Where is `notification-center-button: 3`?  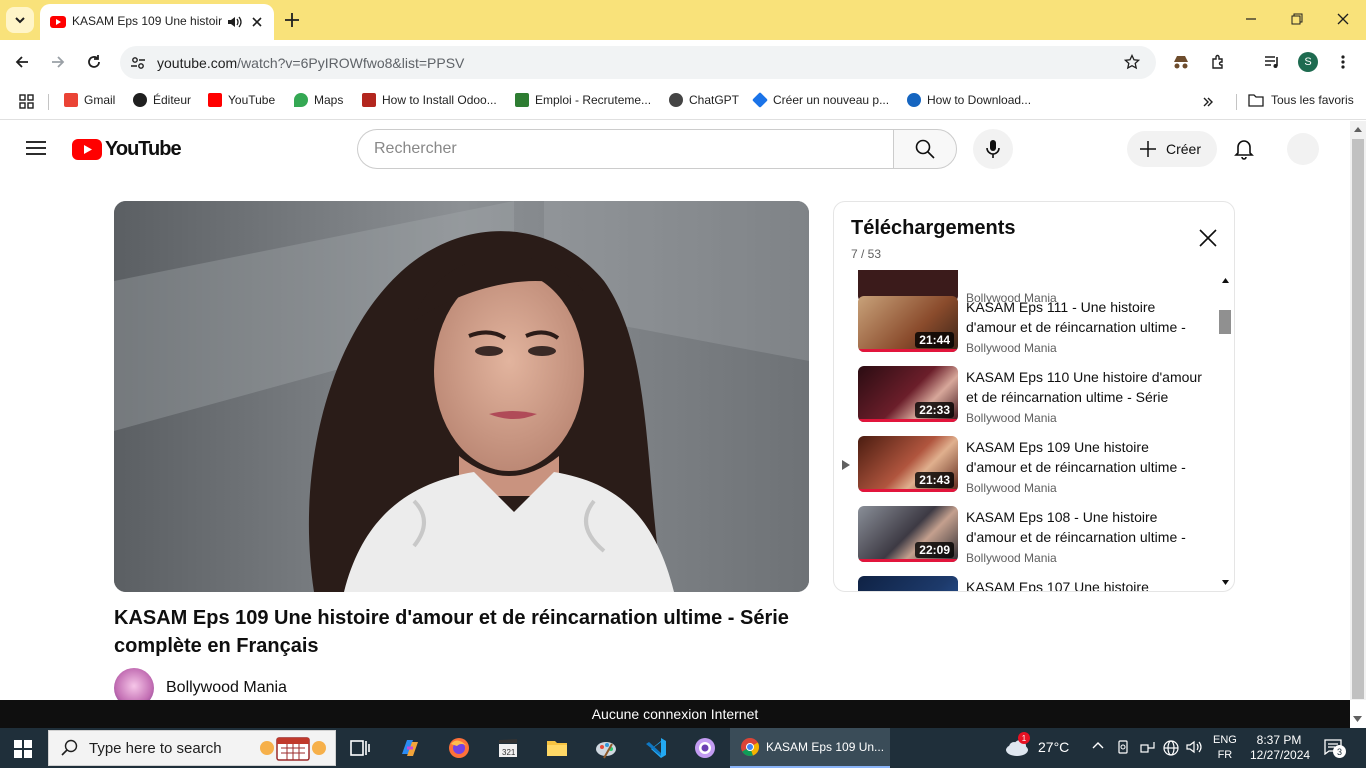
notification-center-button: 3 is located at coordinates (1335, 748).